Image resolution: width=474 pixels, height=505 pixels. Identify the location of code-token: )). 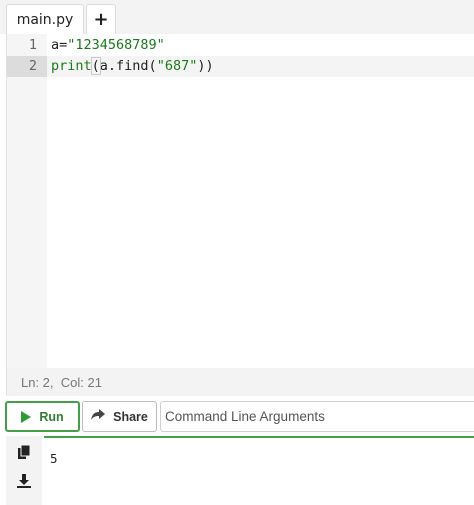
(205, 66).